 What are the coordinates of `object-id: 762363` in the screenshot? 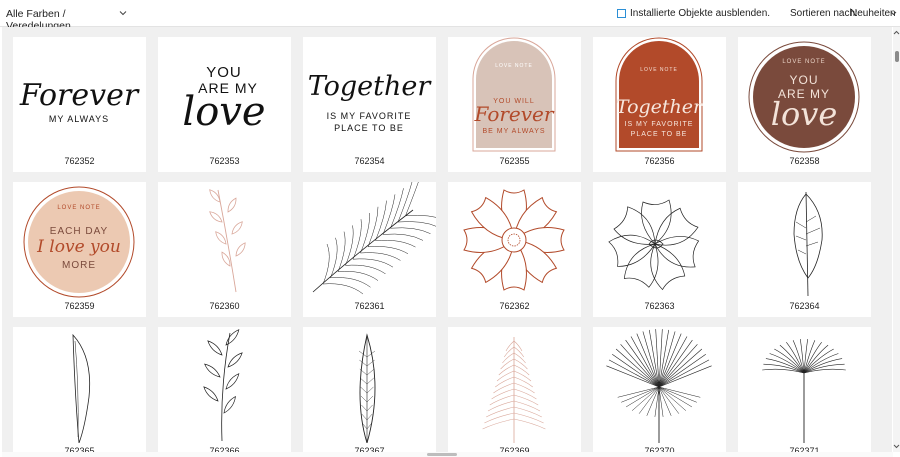 It's located at (659, 306).